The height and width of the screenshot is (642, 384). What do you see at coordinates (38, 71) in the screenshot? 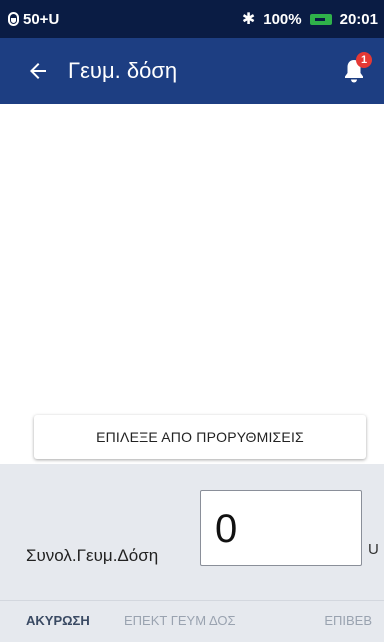
I see `back-arrow-icon` at bounding box center [38, 71].